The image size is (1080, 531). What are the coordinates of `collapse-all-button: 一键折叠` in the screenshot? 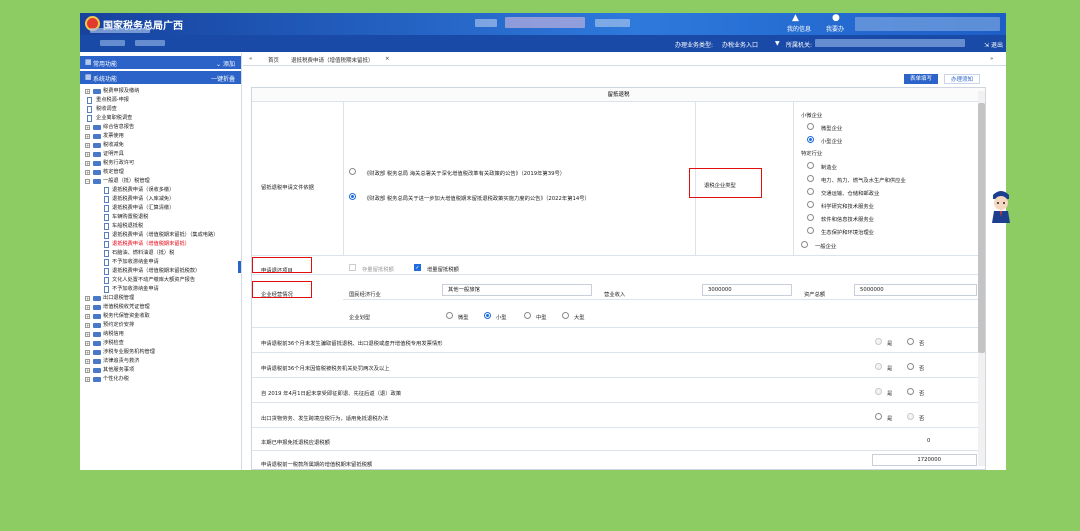 It's located at (223, 78).